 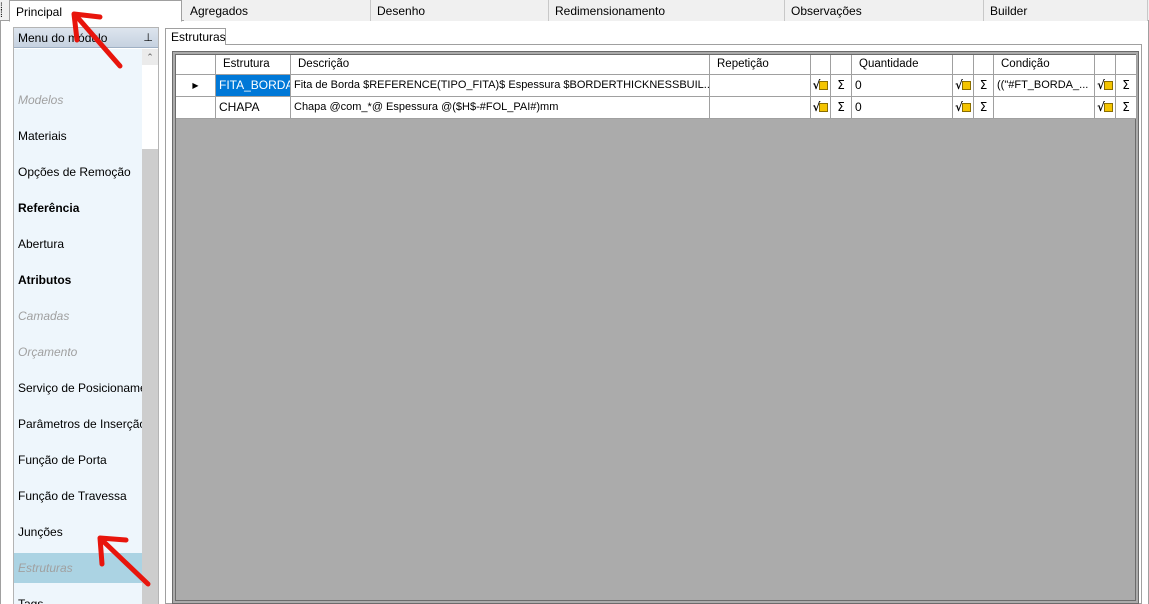 I want to click on tab-estruturas: Estruturas, so click(x=195, y=36).